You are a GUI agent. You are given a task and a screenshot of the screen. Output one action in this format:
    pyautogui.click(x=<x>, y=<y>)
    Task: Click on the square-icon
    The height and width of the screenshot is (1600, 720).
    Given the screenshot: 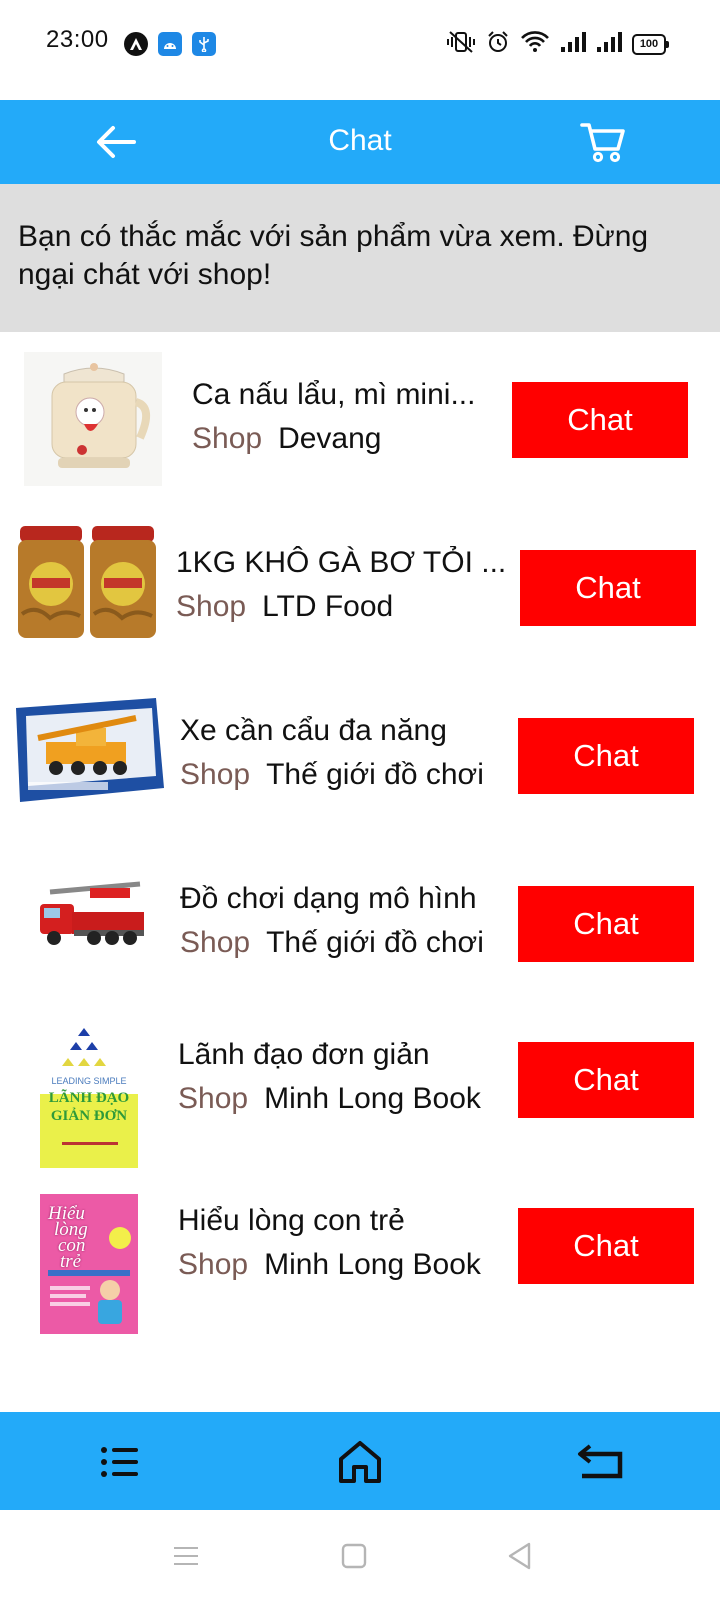 What is the action you would take?
    pyautogui.click(x=354, y=1556)
    